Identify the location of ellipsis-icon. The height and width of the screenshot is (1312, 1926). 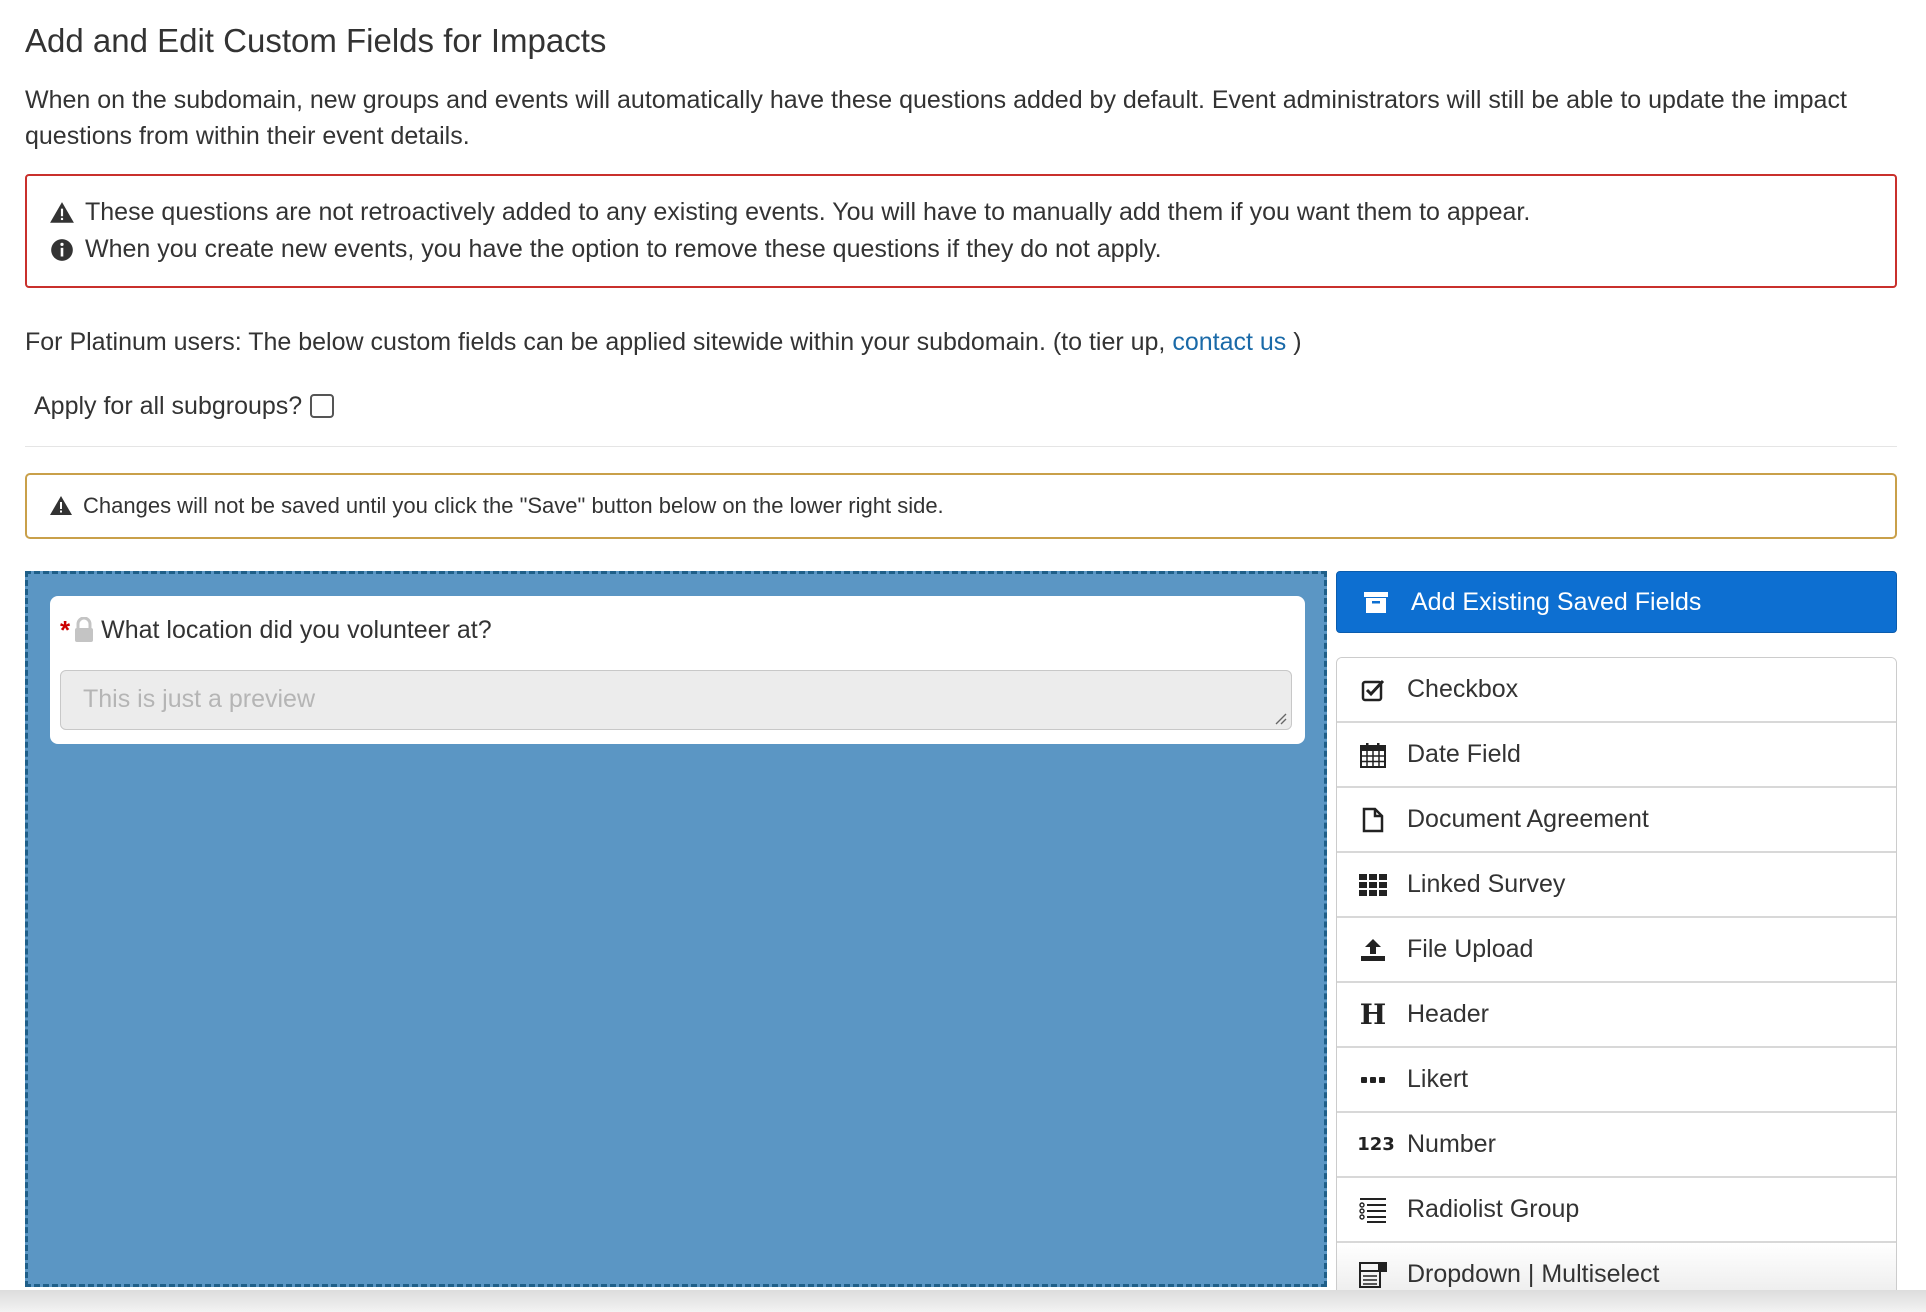
(1373, 1080).